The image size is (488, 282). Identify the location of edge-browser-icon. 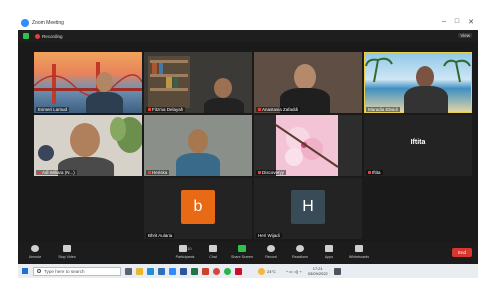
(150, 271).